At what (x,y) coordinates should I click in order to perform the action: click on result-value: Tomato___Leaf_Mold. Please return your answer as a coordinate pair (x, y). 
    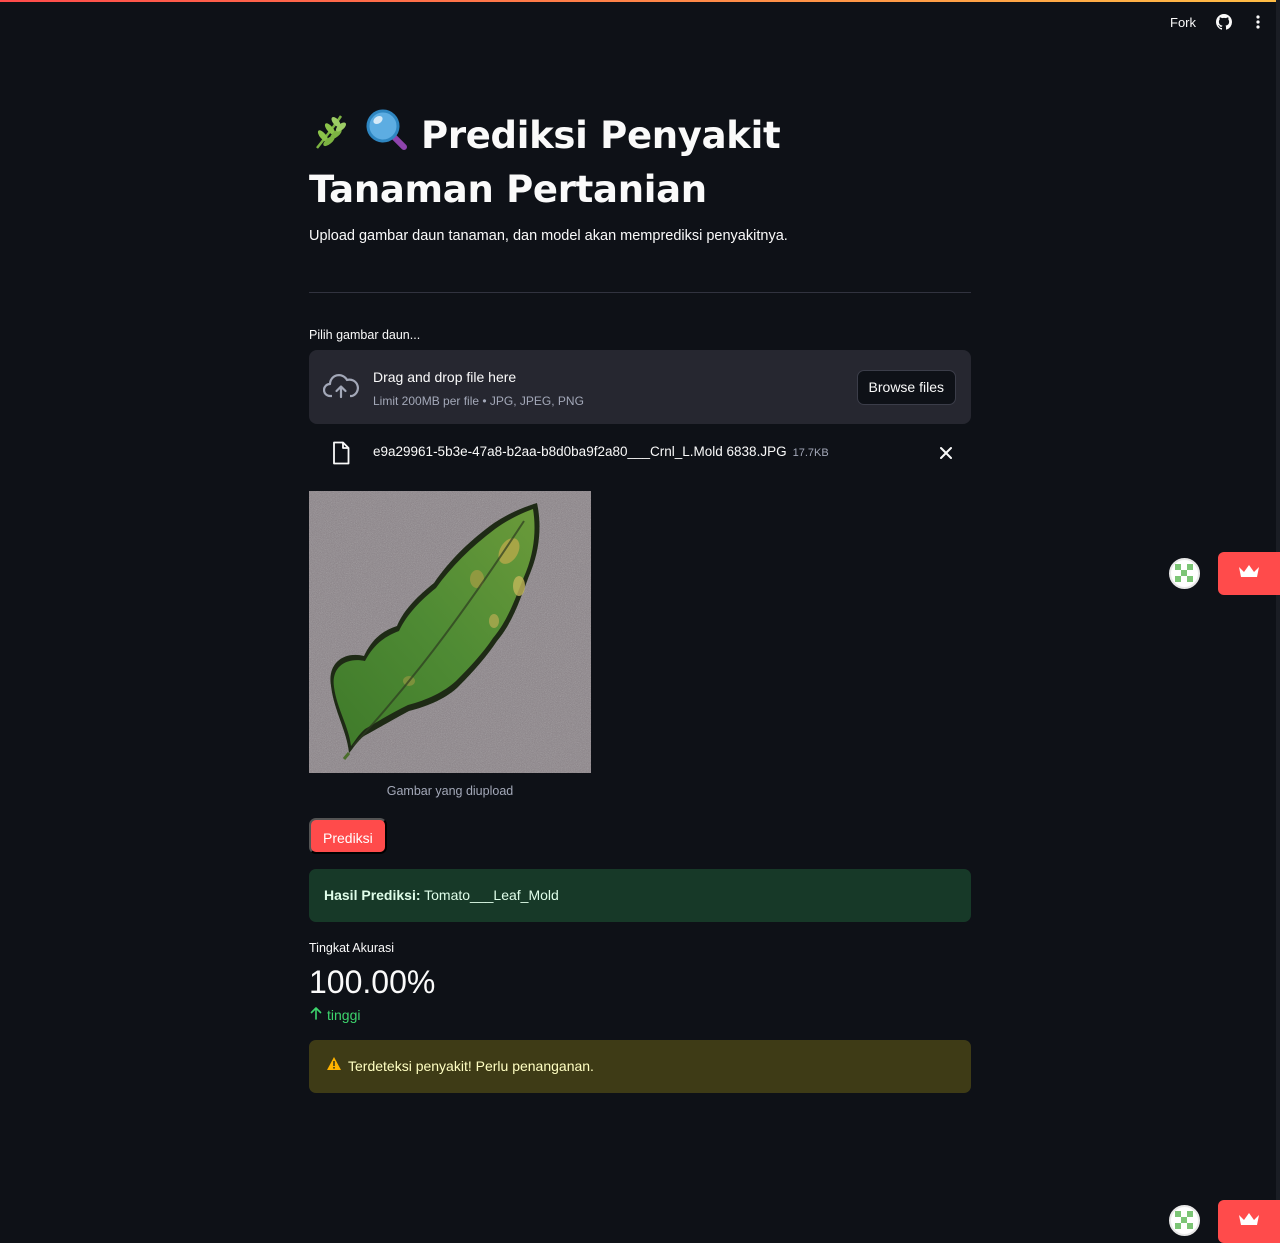
    Looking at the image, I should click on (491, 895).